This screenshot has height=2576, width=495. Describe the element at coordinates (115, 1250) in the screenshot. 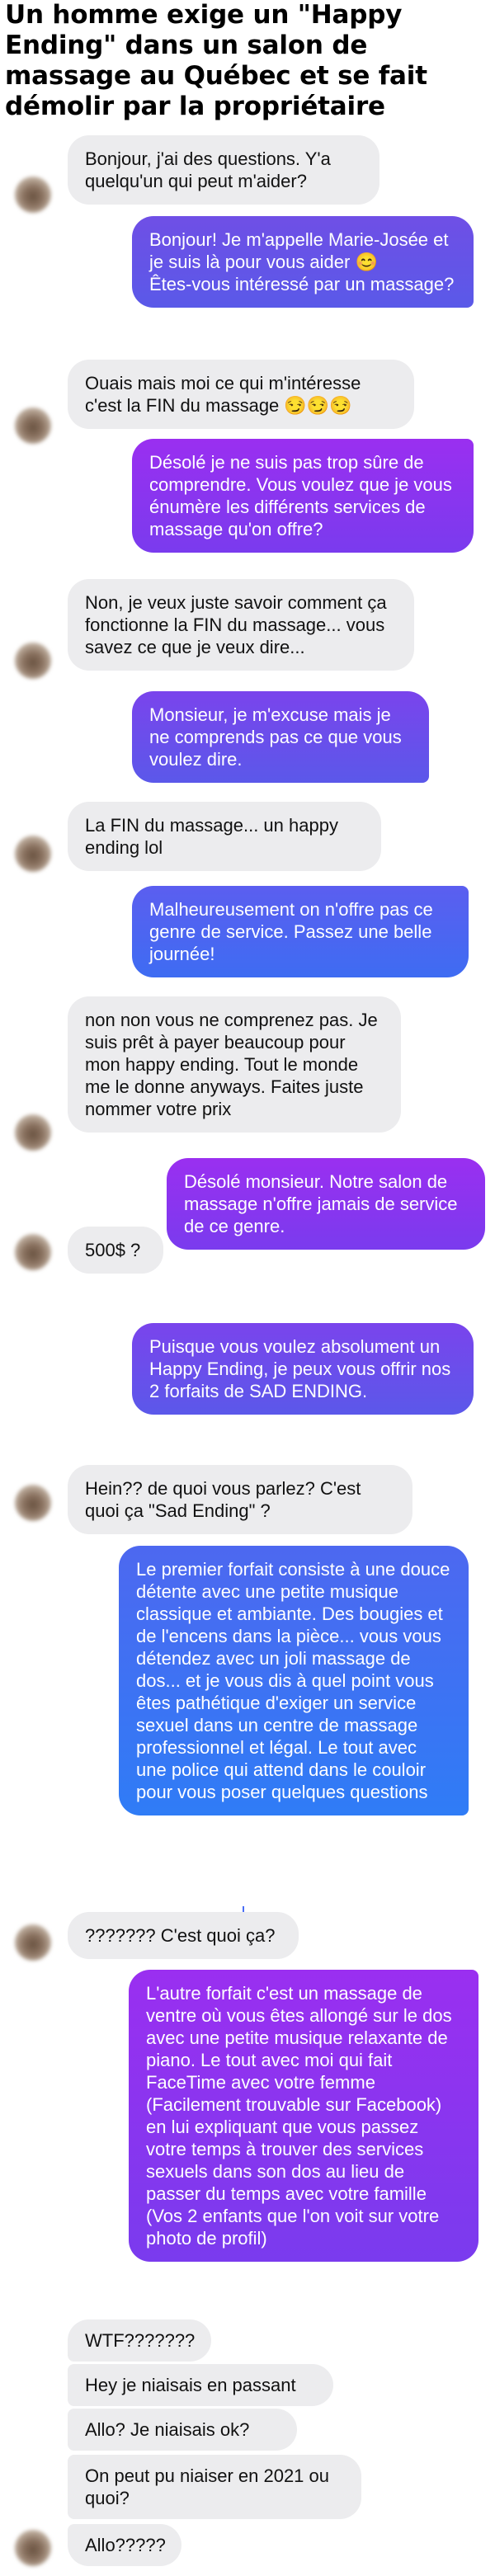

I see `customer-message: 500$ ?` at that location.